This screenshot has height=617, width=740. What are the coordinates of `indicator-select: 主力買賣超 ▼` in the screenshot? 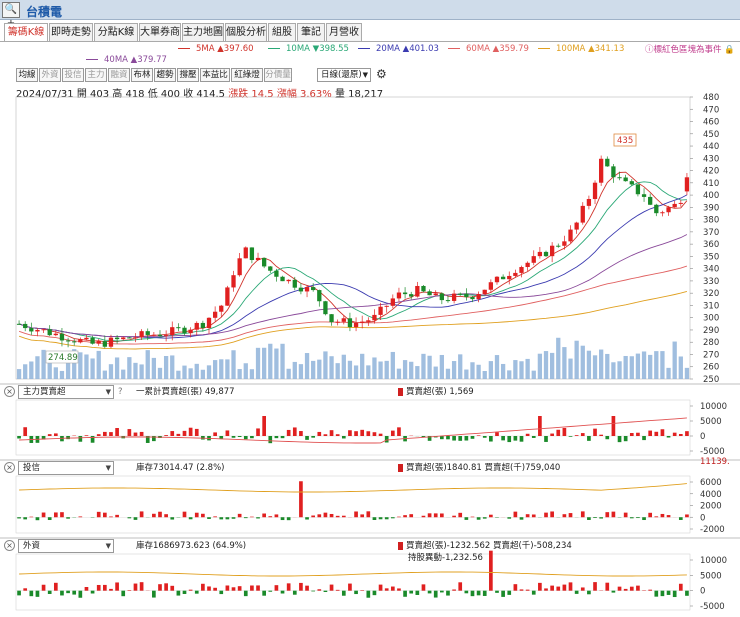 It's located at (66, 392).